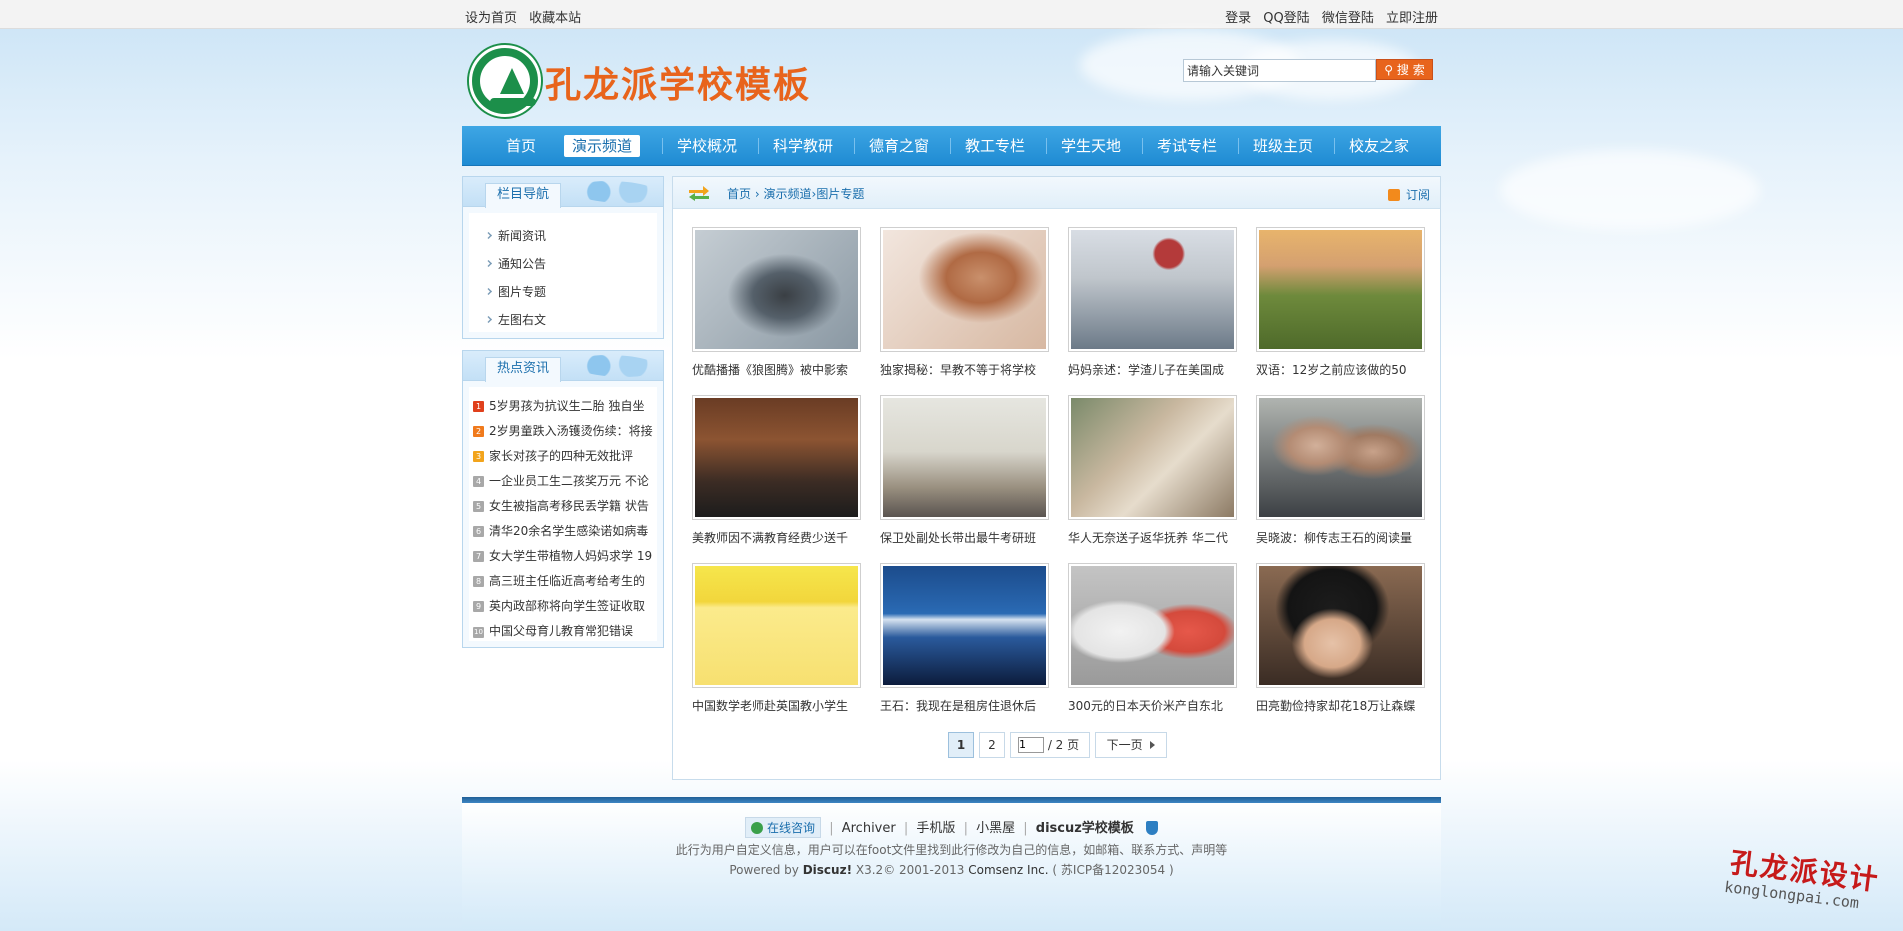 This screenshot has width=1903, height=931. Describe the element at coordinates (1286, 18) in the screenshot. I see `qq-login-link: QQ登陆` at that location.